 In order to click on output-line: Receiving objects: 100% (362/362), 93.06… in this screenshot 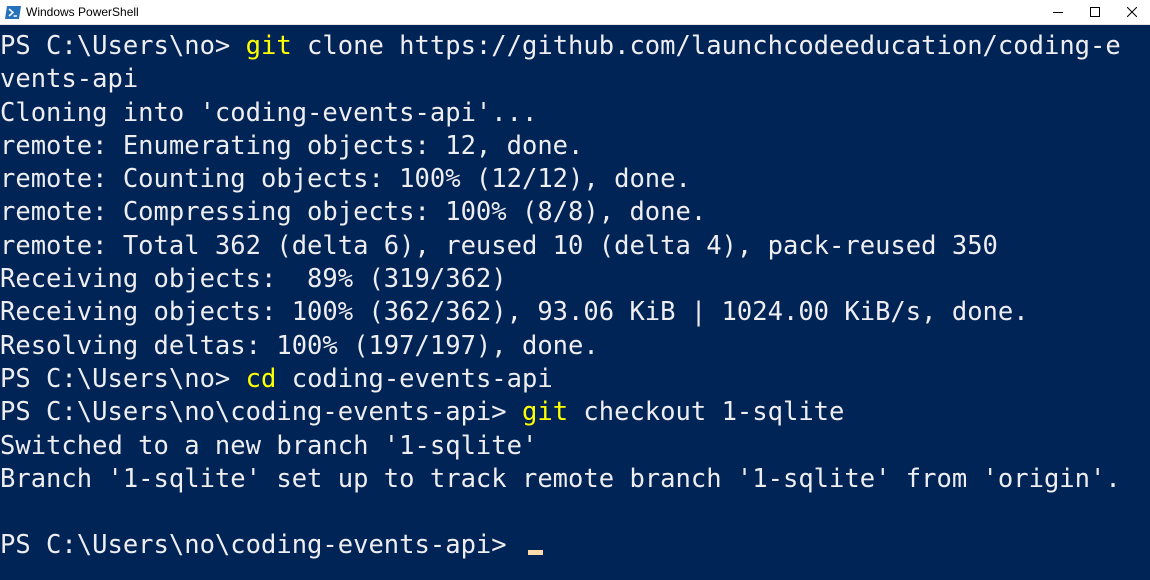, I will do `click(514, 312)`.